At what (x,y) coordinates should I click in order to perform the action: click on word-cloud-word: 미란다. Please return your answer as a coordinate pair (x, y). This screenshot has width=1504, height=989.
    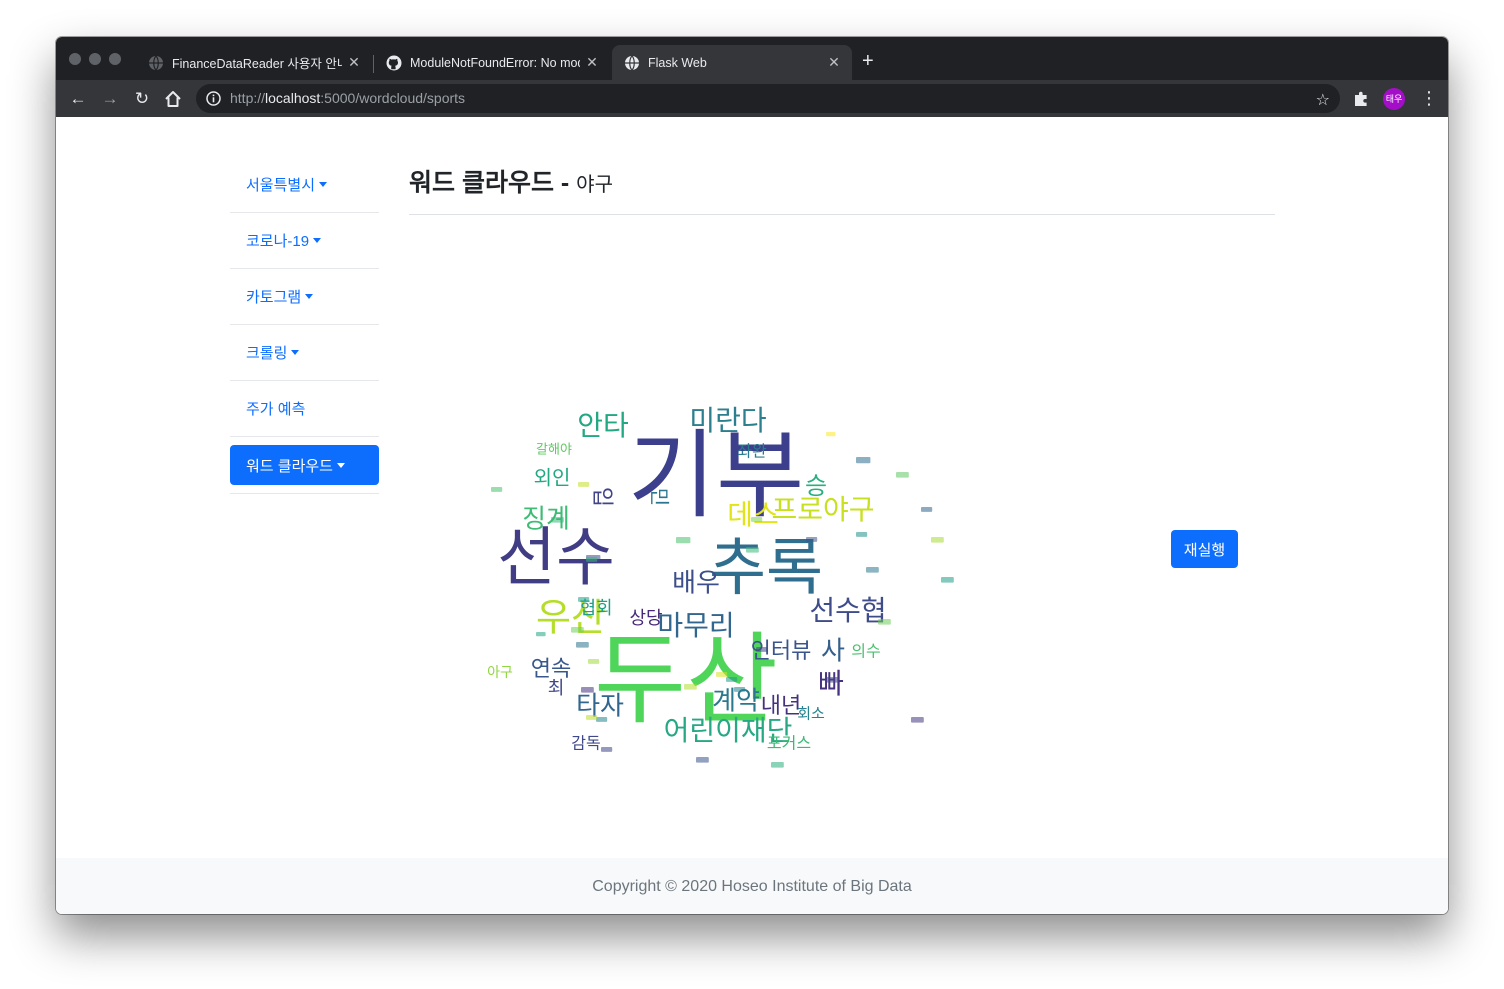
    Looking at the image, I should click on (727, 420).